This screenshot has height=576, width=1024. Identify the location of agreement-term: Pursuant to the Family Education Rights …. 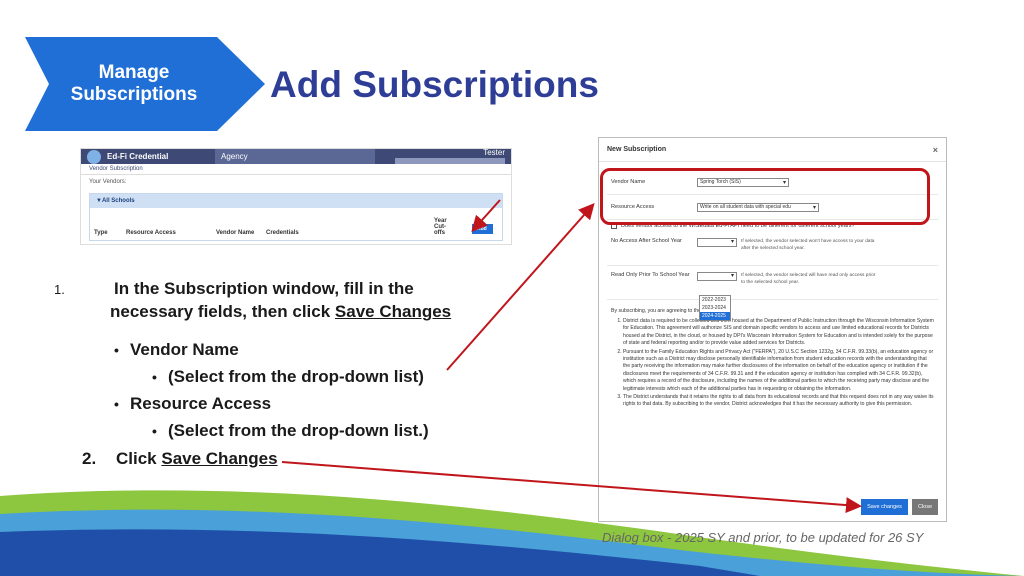
(778, 371).